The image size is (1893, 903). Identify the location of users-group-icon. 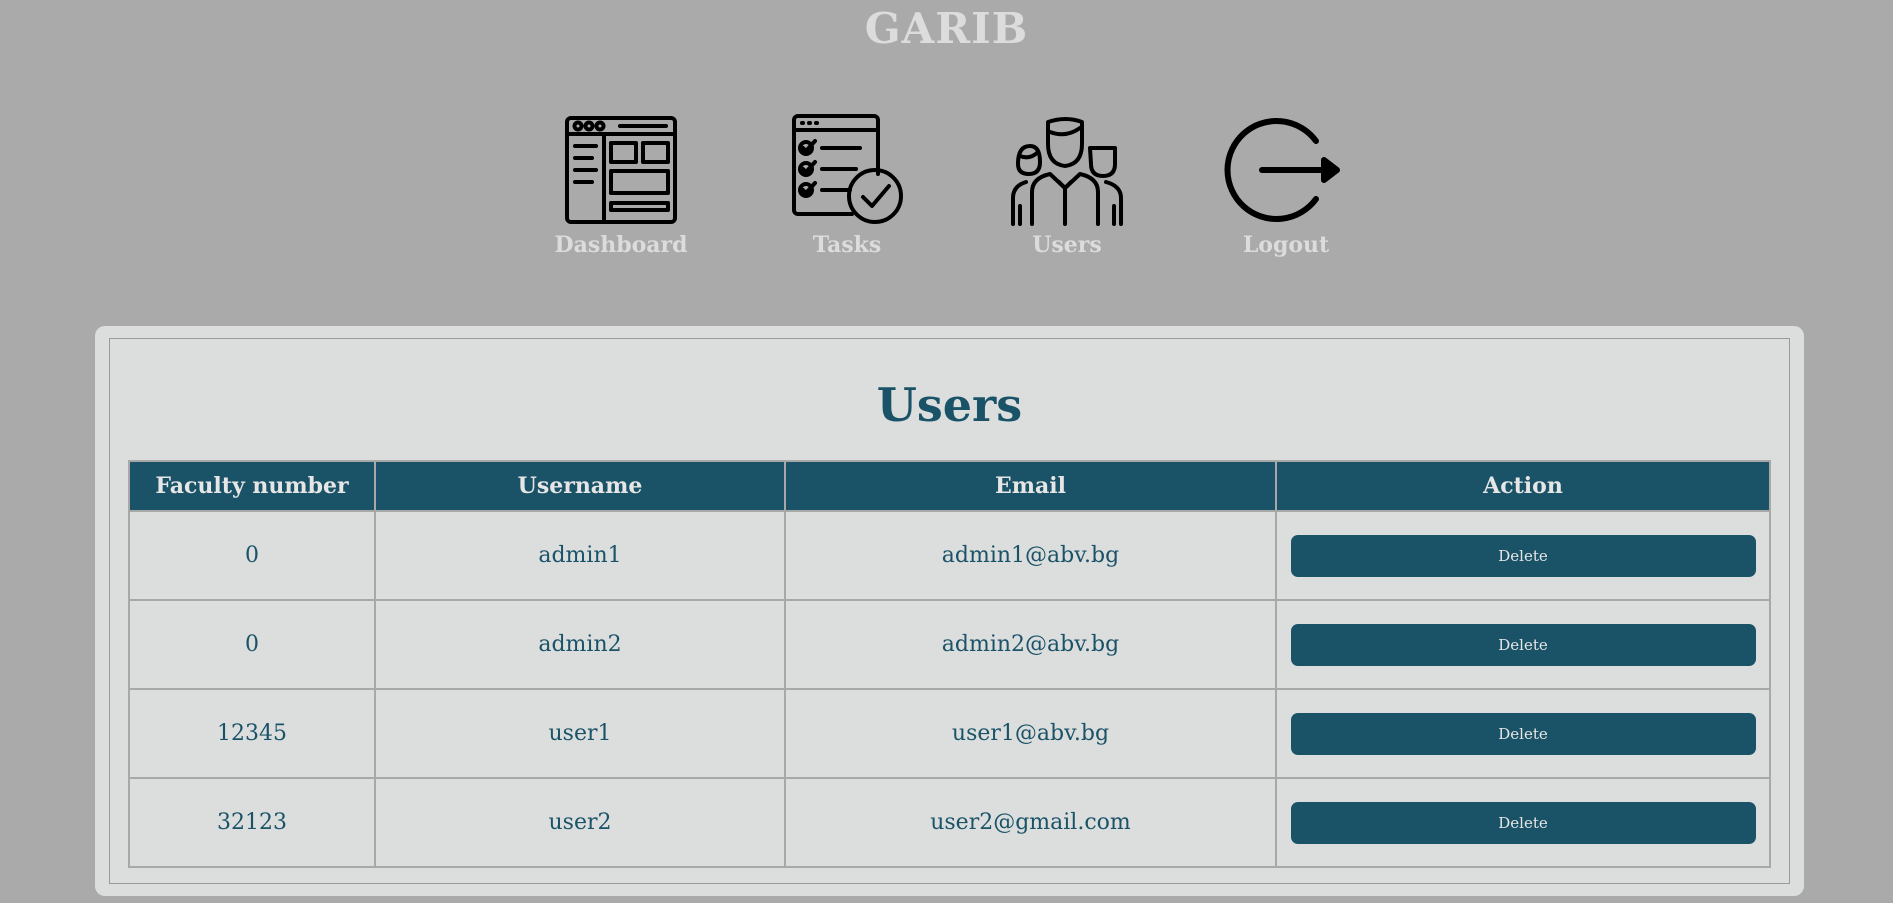
(1067, 171).